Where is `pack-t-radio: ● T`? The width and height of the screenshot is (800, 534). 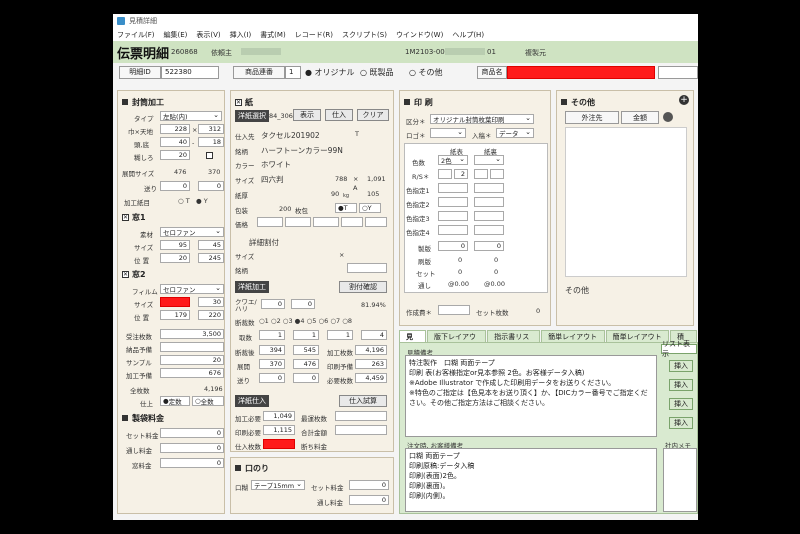 pack-t-radio: ● T is located at coordinates (346, 208).